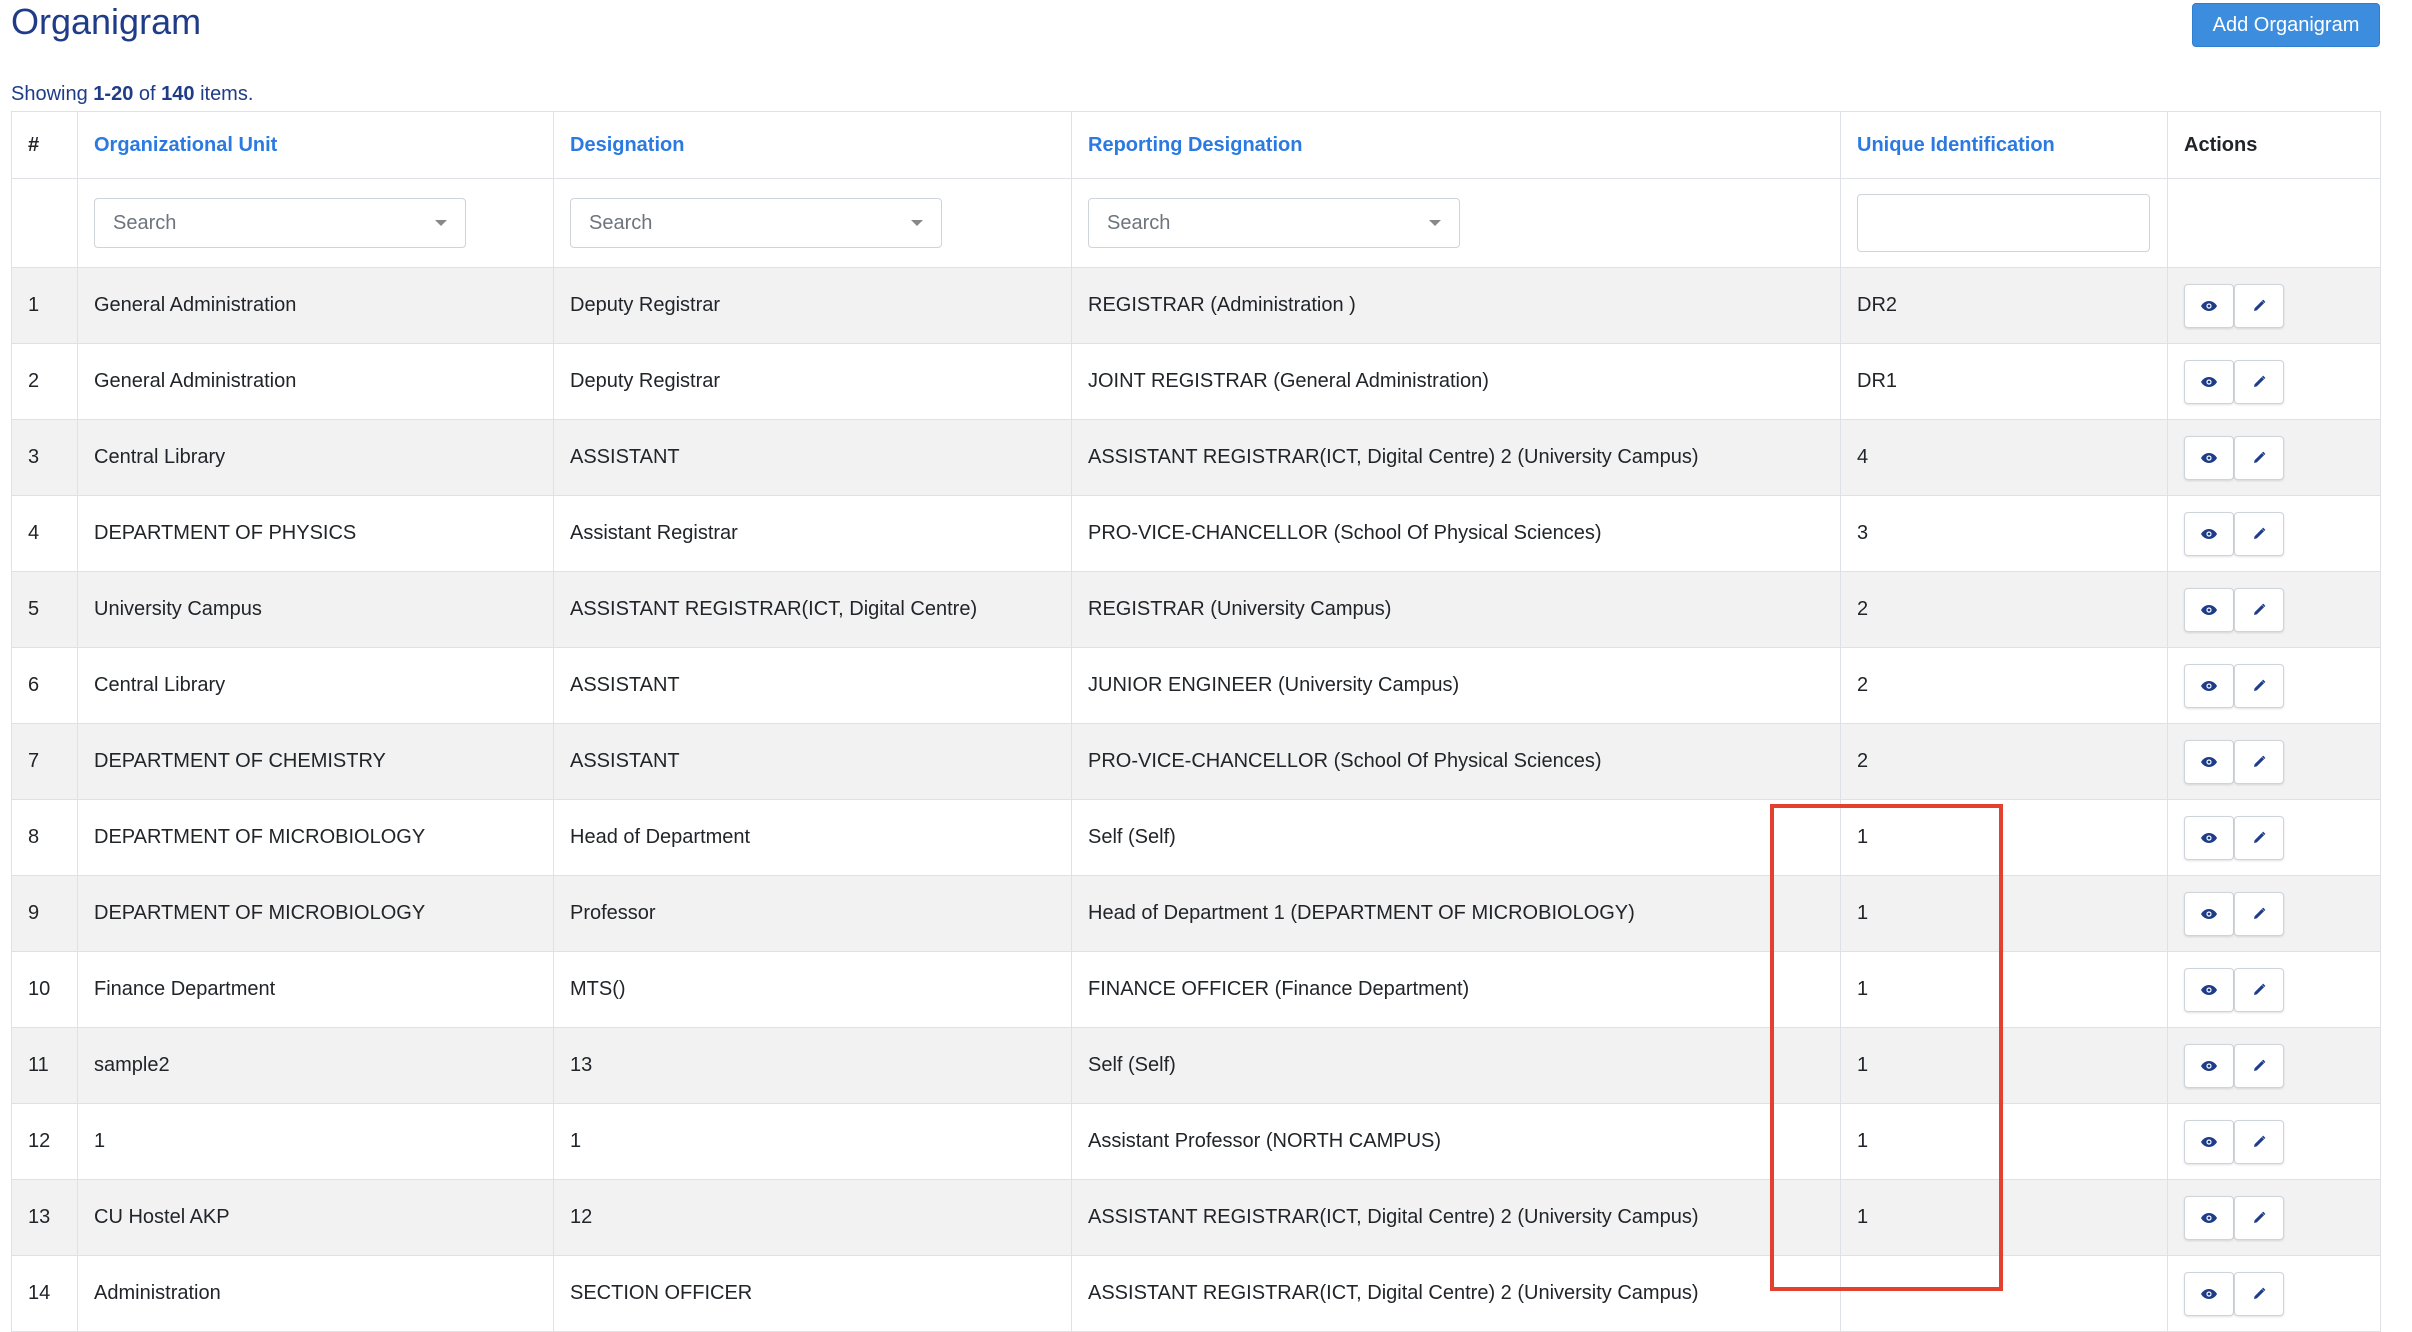 This screenshot has height=1332, width=2412. I want to click on row-number-cell: 13, so click(44, 1217).